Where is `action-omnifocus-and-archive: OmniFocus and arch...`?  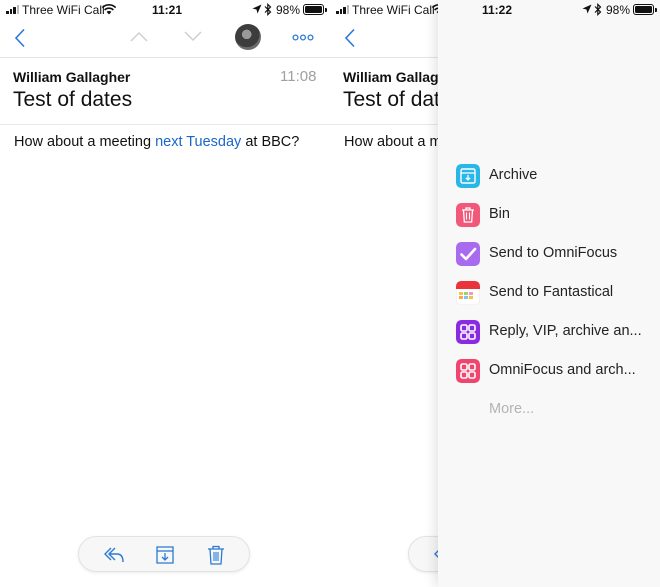
action-omnifocus-and-archive: OmniFocus and arch... is located at coordinates (556, 372).